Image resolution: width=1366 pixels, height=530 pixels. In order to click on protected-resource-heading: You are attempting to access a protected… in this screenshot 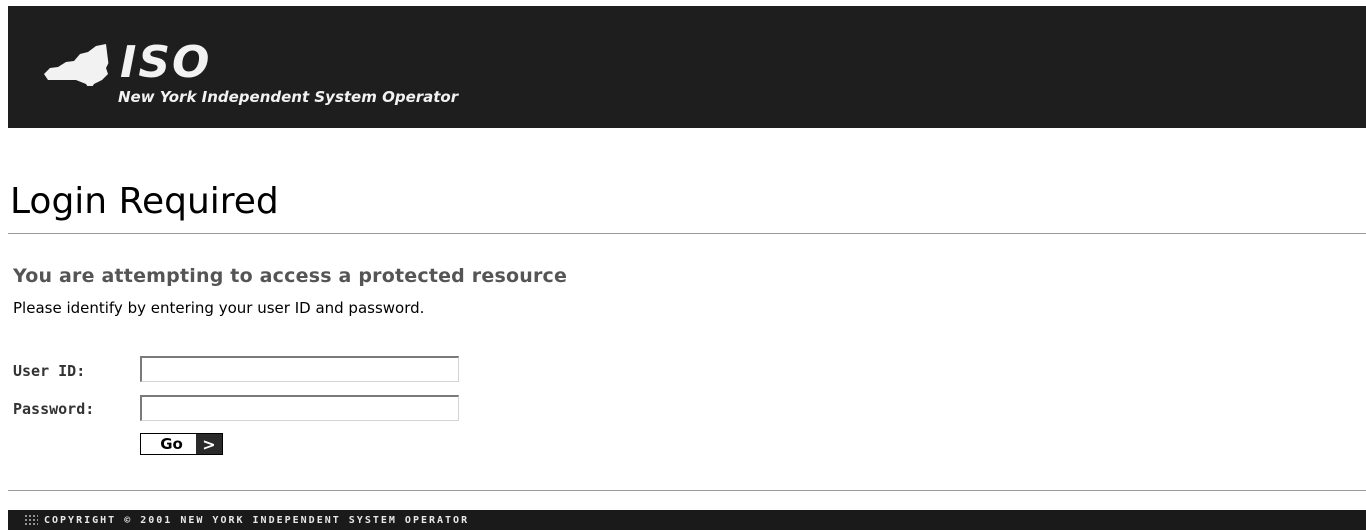, I will do `click(290, 276)`.